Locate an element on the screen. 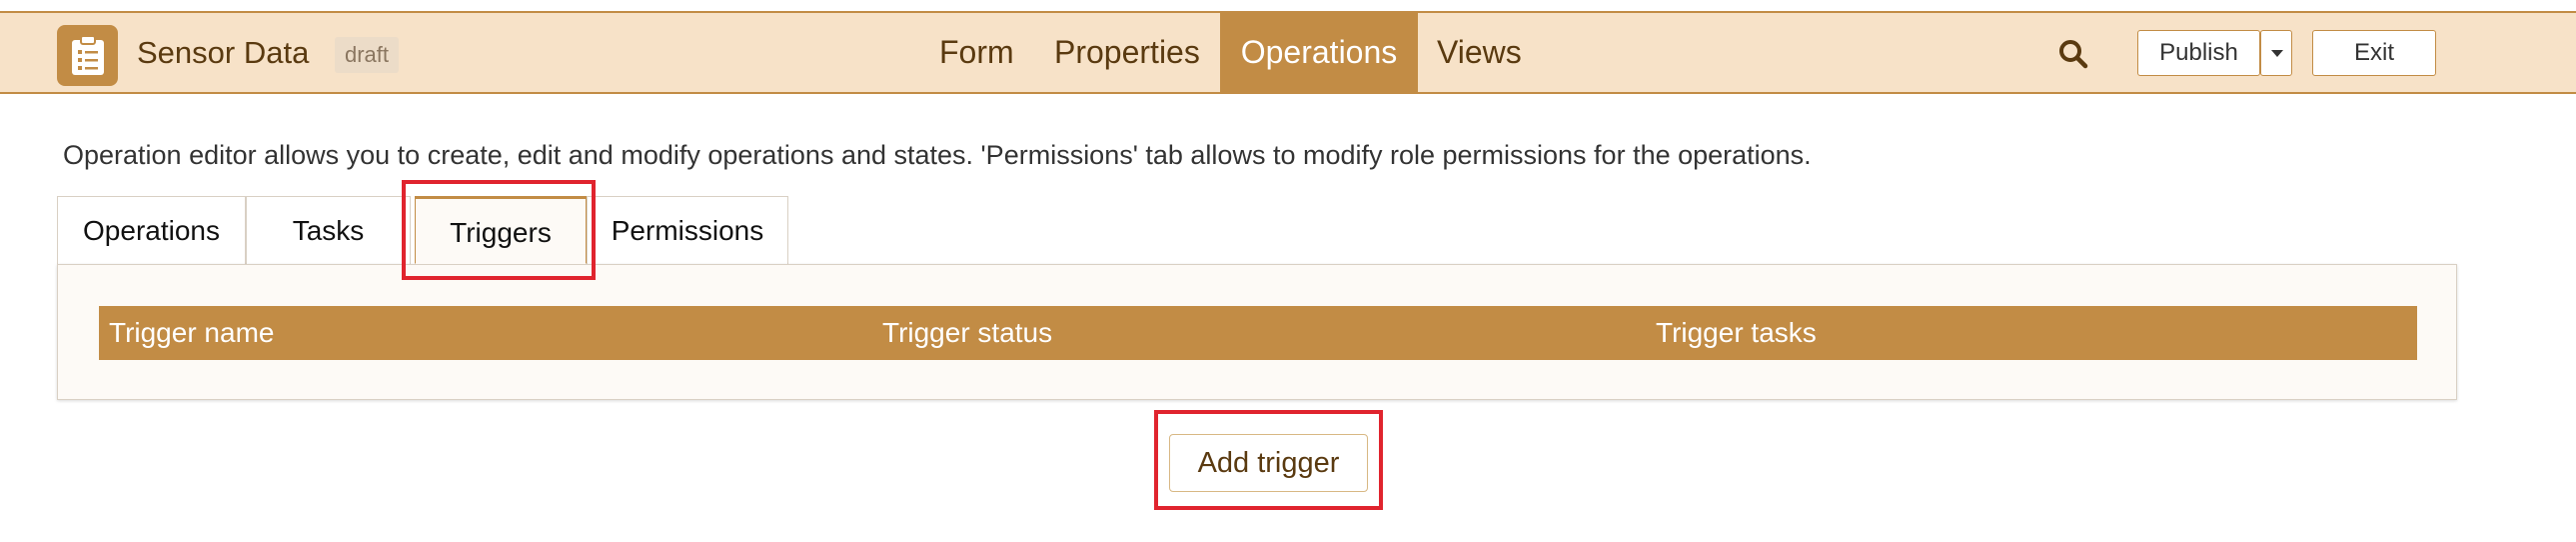 This screenshot has width=2576, height=542. highlight-box-add-trigger is located at coordinates (1268, 460).